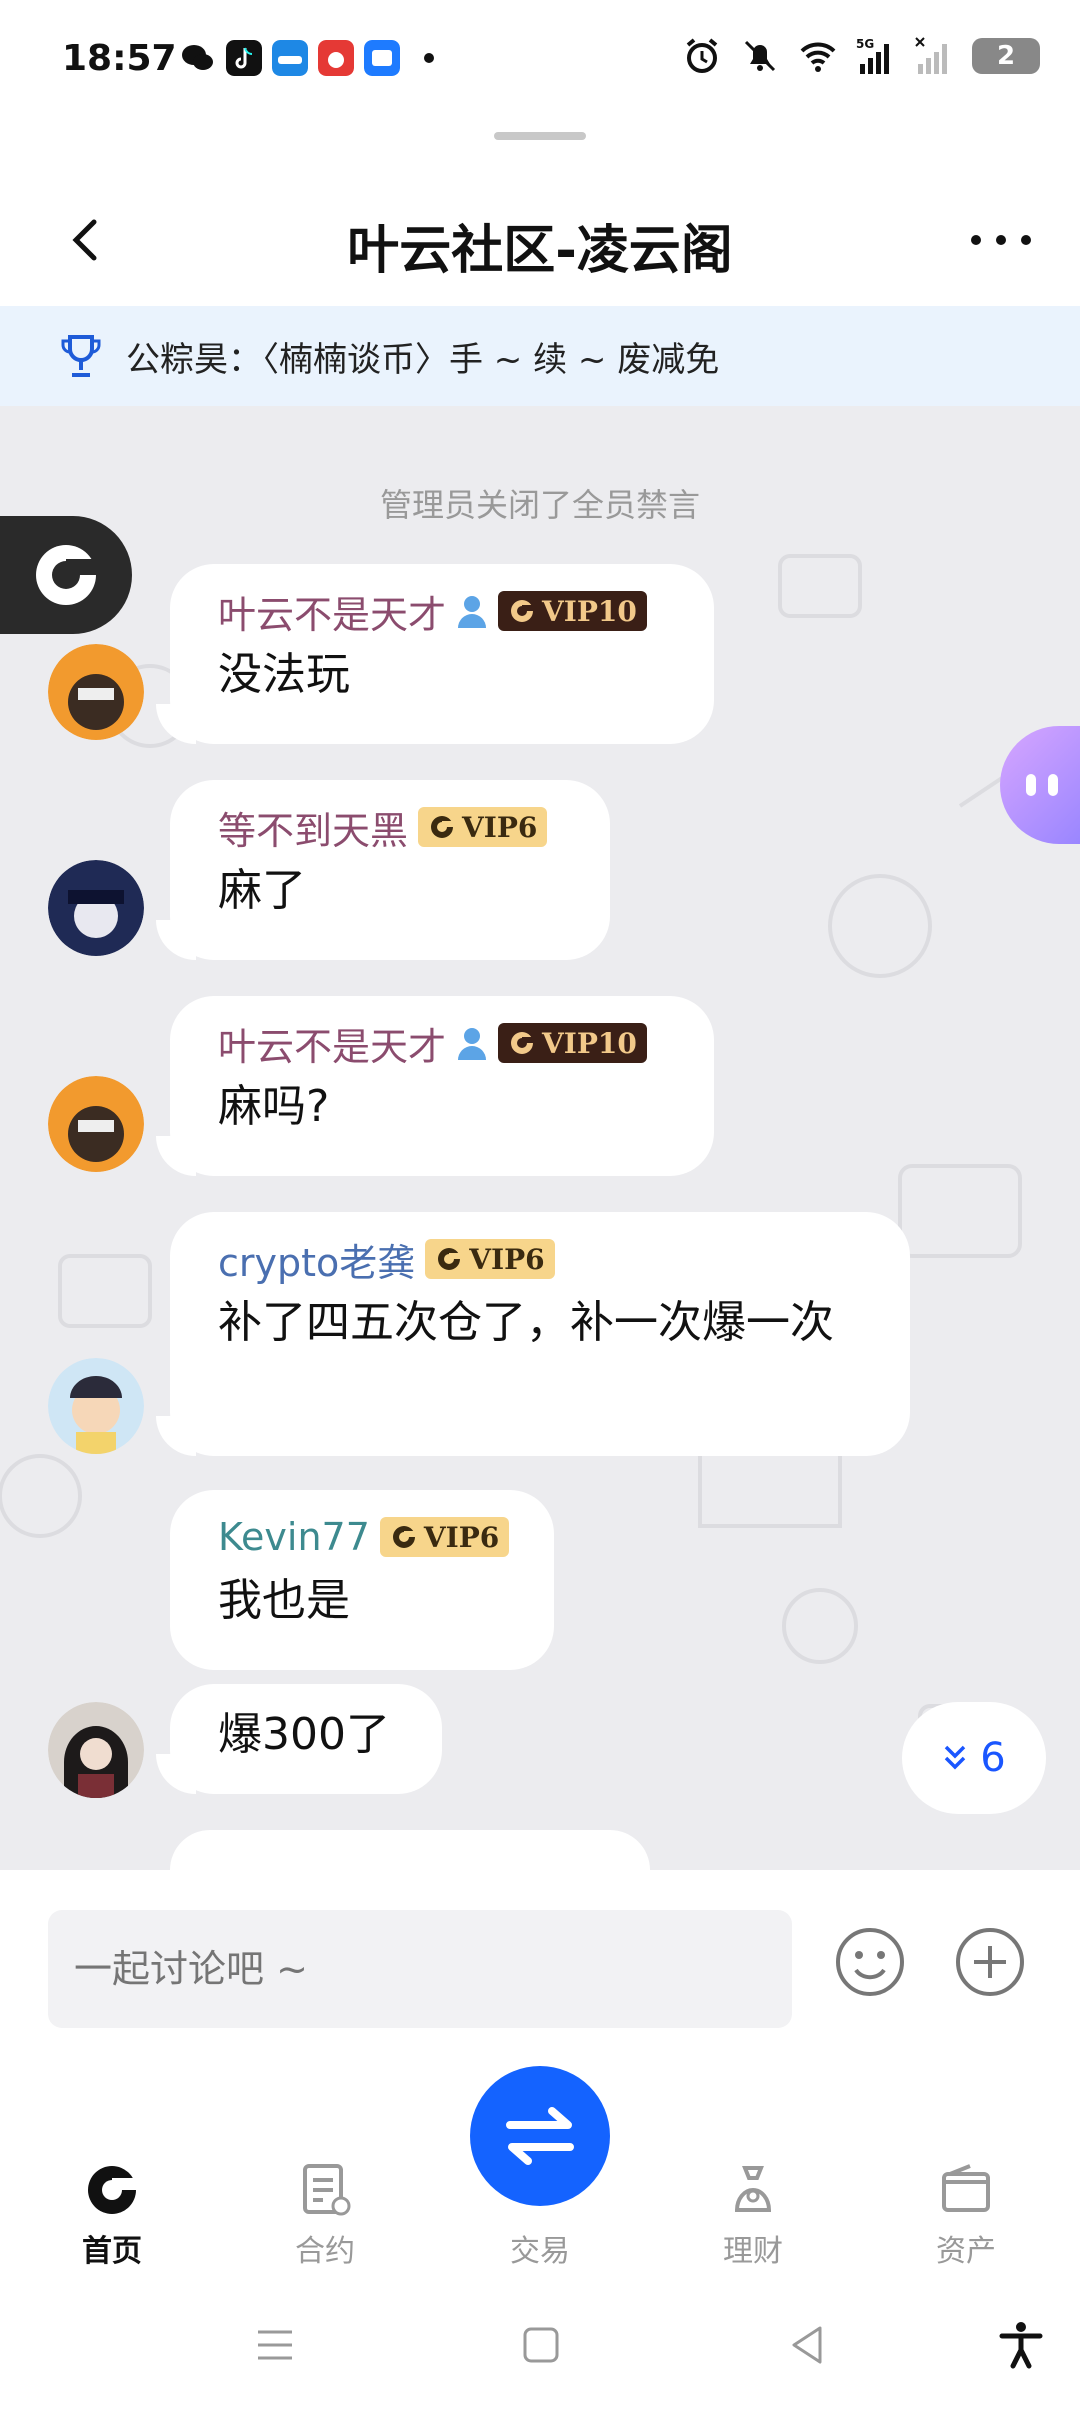 This screenshot has height=2412, width=1080. What do you see at coordinates (112, 2251) in the screenshot?
I see `nav-label: 首页` at bounding box center [112, 2251].